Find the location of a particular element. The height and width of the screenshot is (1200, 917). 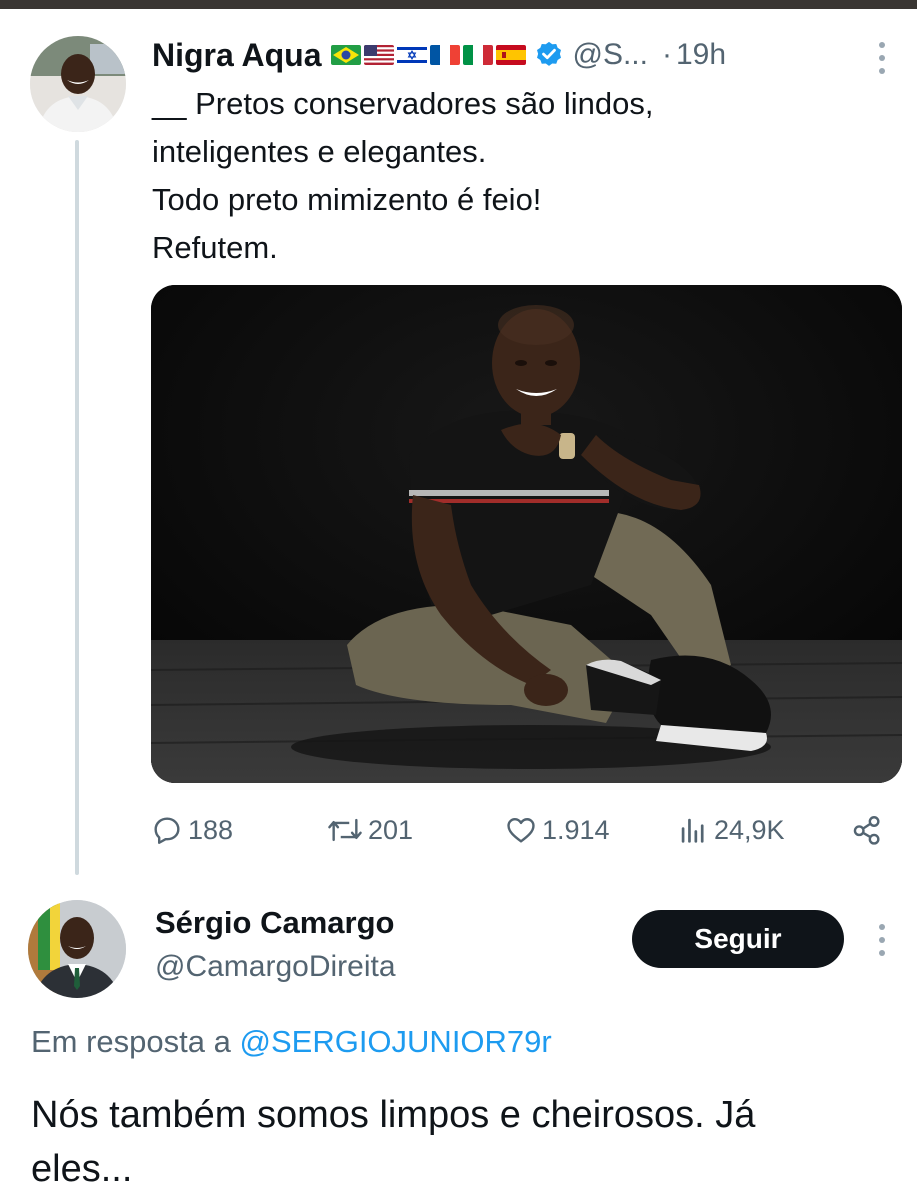

tweet-text-line: Todo preto mimizento é feio! is located at coordinates (347, 199).